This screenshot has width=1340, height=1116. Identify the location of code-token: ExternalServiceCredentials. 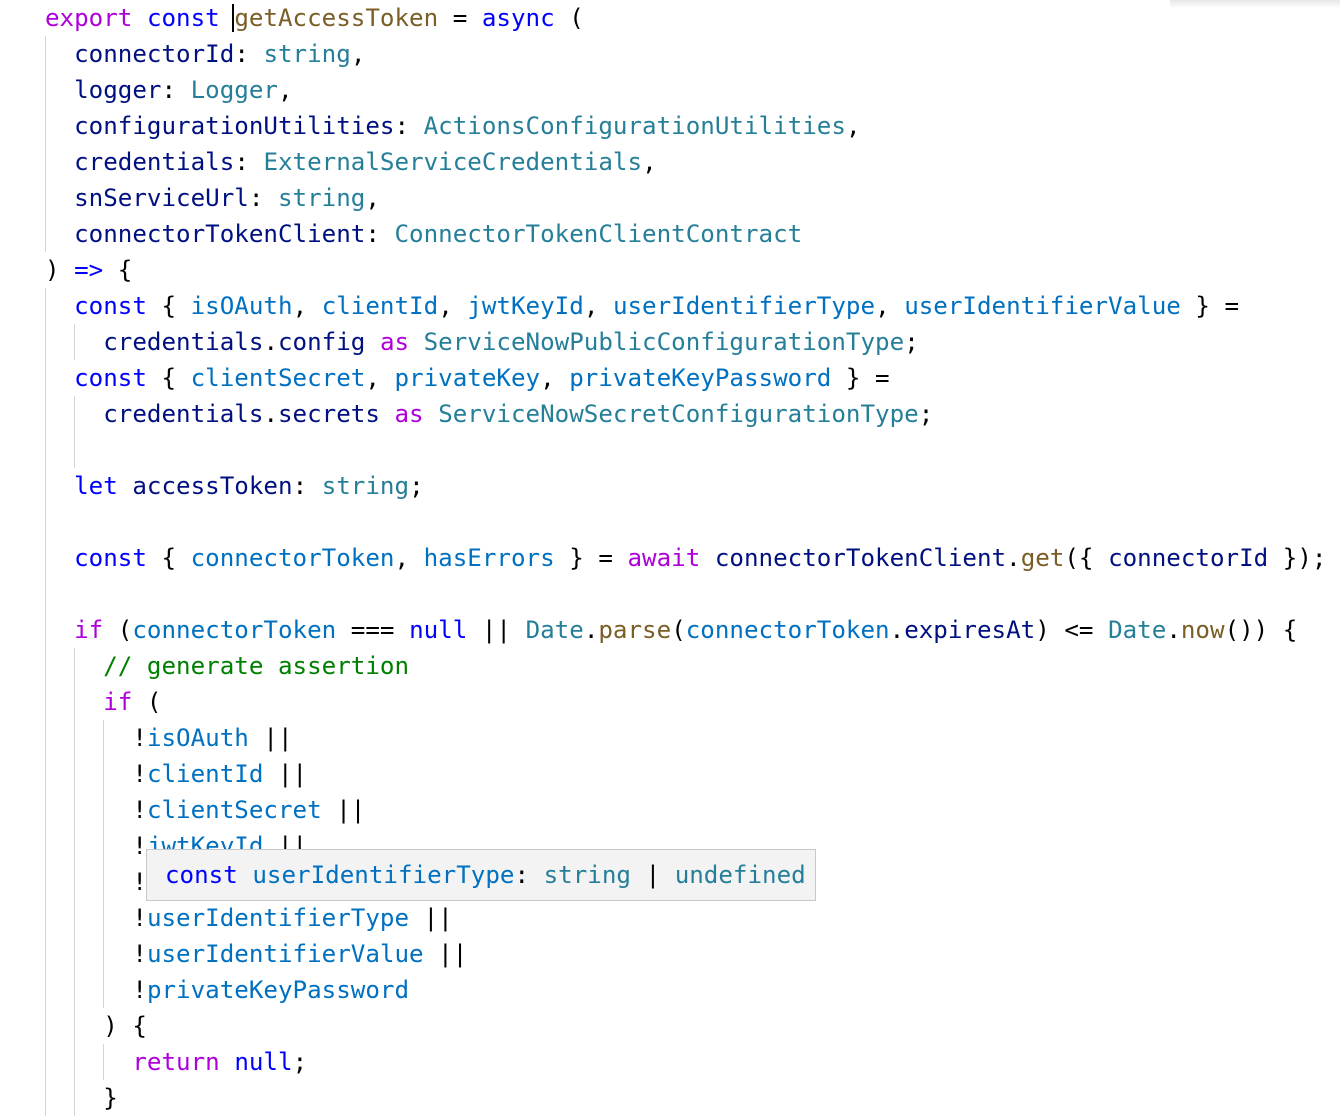
(453, 162).